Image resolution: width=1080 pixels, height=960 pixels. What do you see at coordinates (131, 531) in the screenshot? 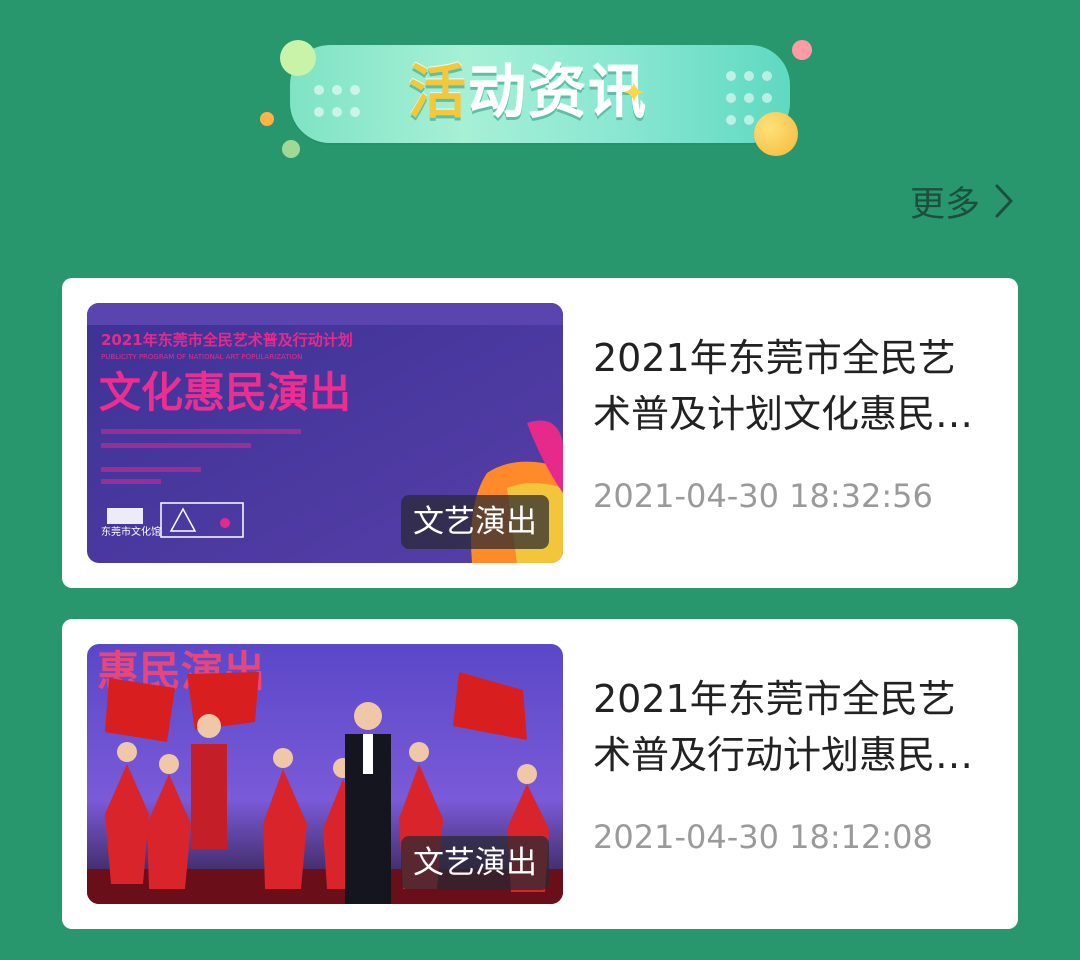
I see `poster-org: 东莞市文化馆` at bounding box center [131, 531].